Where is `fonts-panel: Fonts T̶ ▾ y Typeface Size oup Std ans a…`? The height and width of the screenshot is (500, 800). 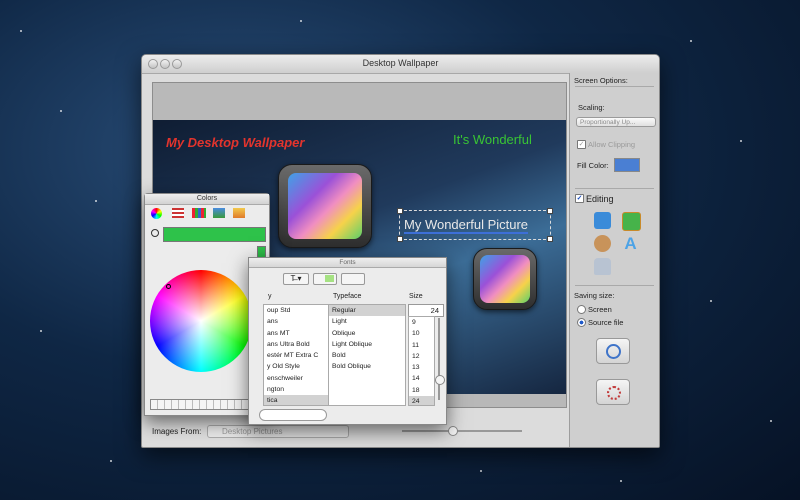 fonts-panel: Fonts T̶ ▾ y Typeface Size oup Std ans a… is located at coordinates (347, 341).